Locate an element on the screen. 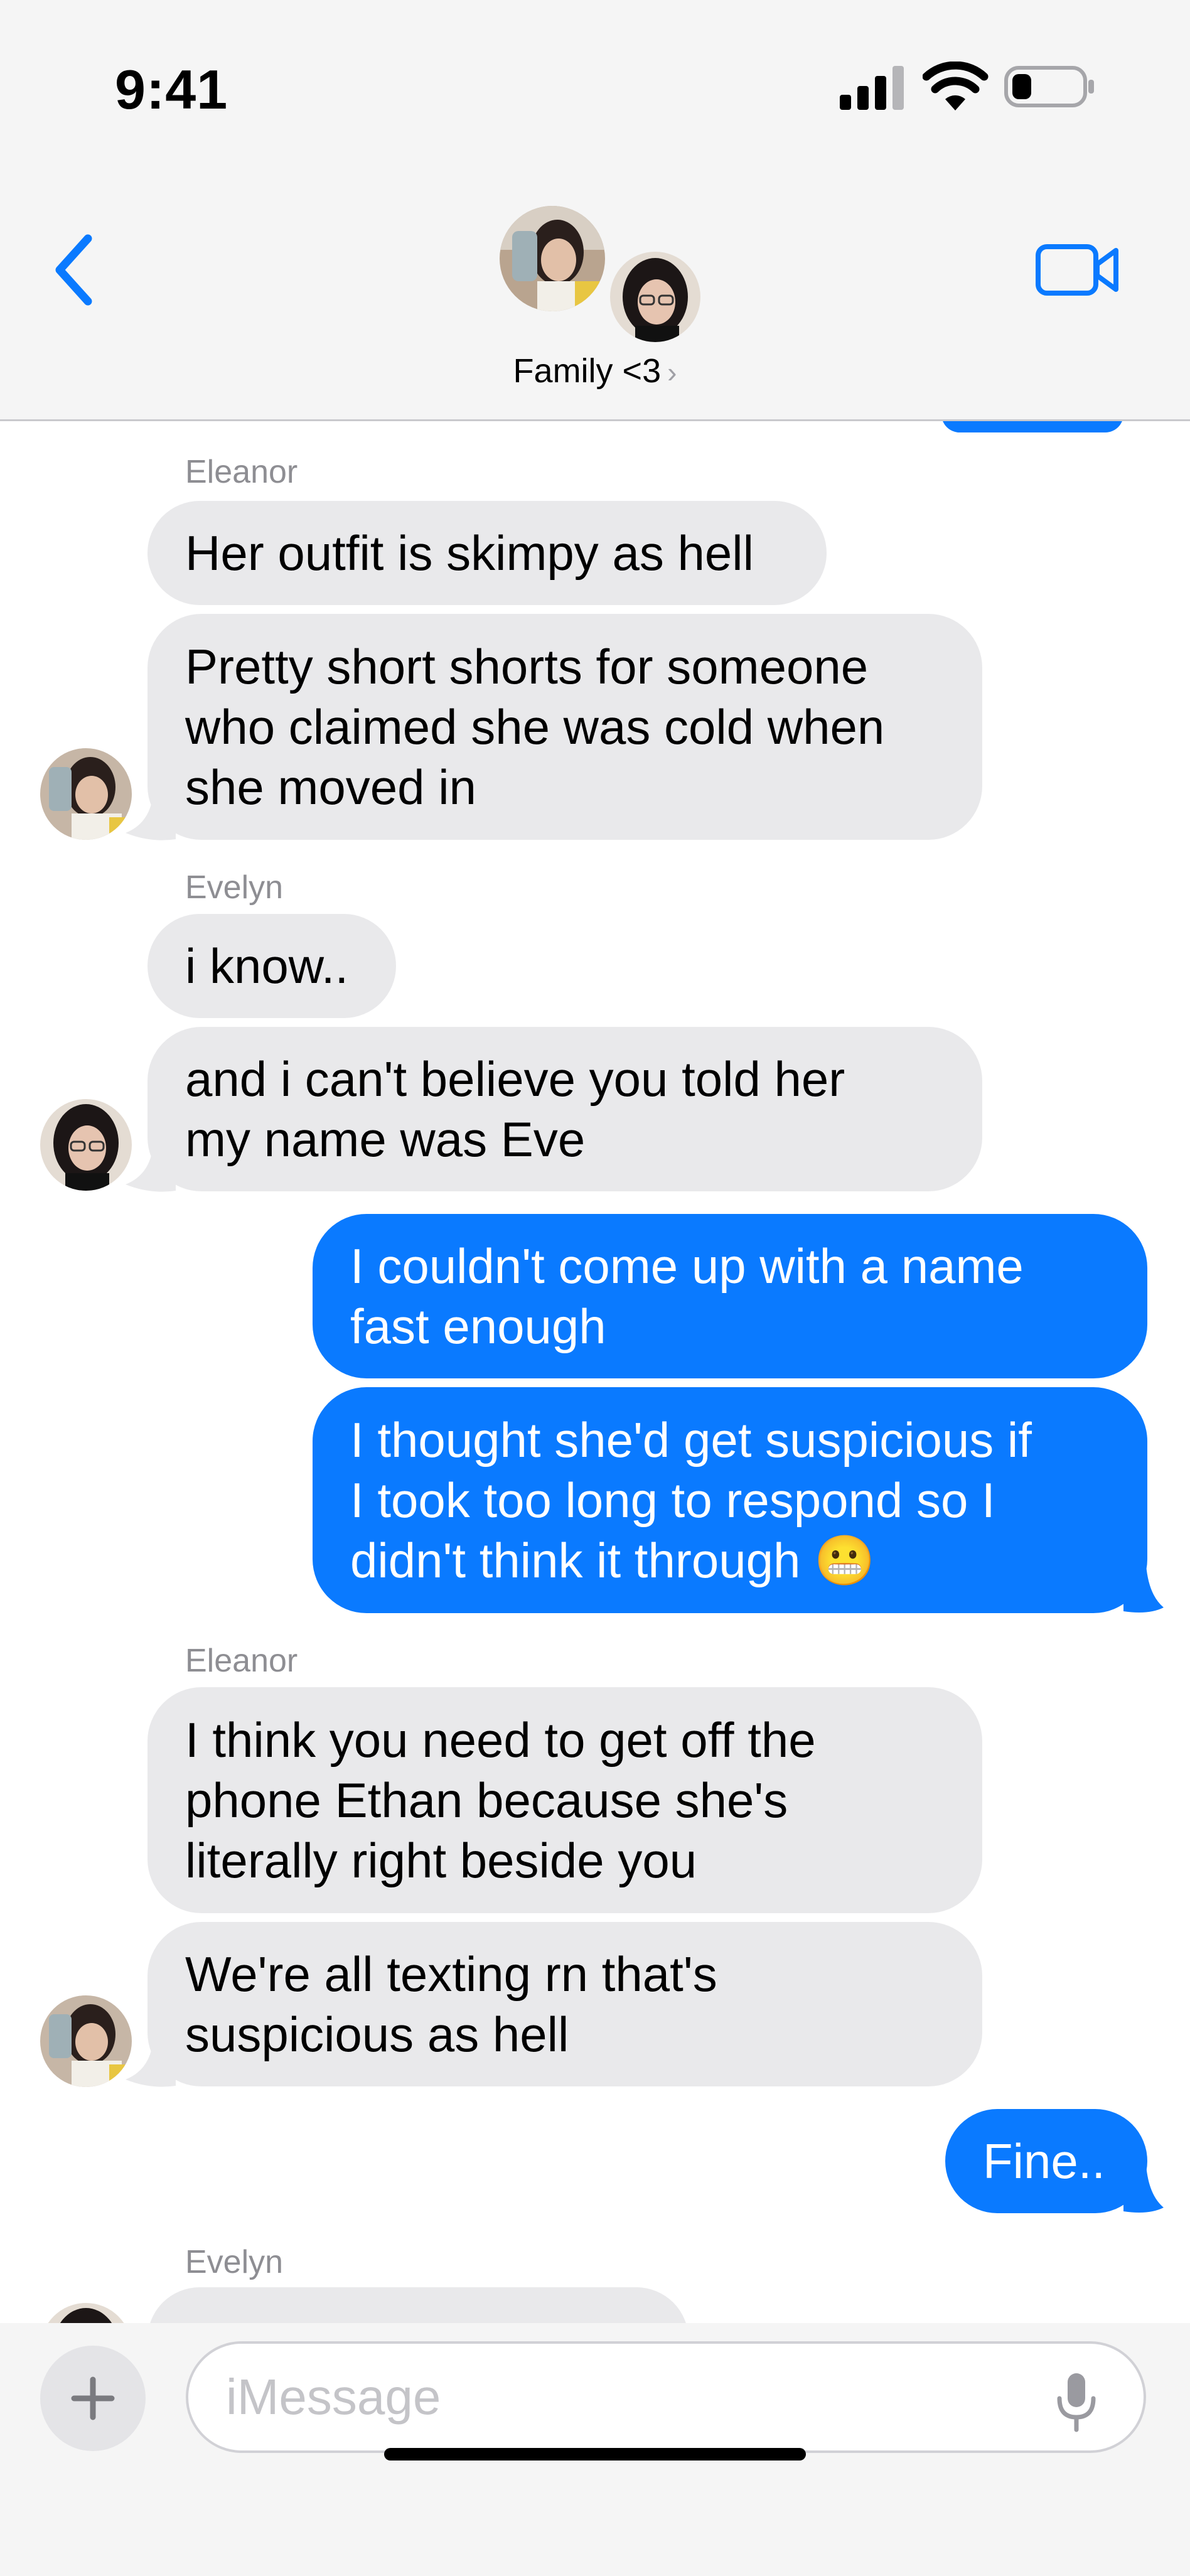 The height and width of the screenshot is (2576, 1190). chevron-right-icon: › is located at coordinates (672, 372).